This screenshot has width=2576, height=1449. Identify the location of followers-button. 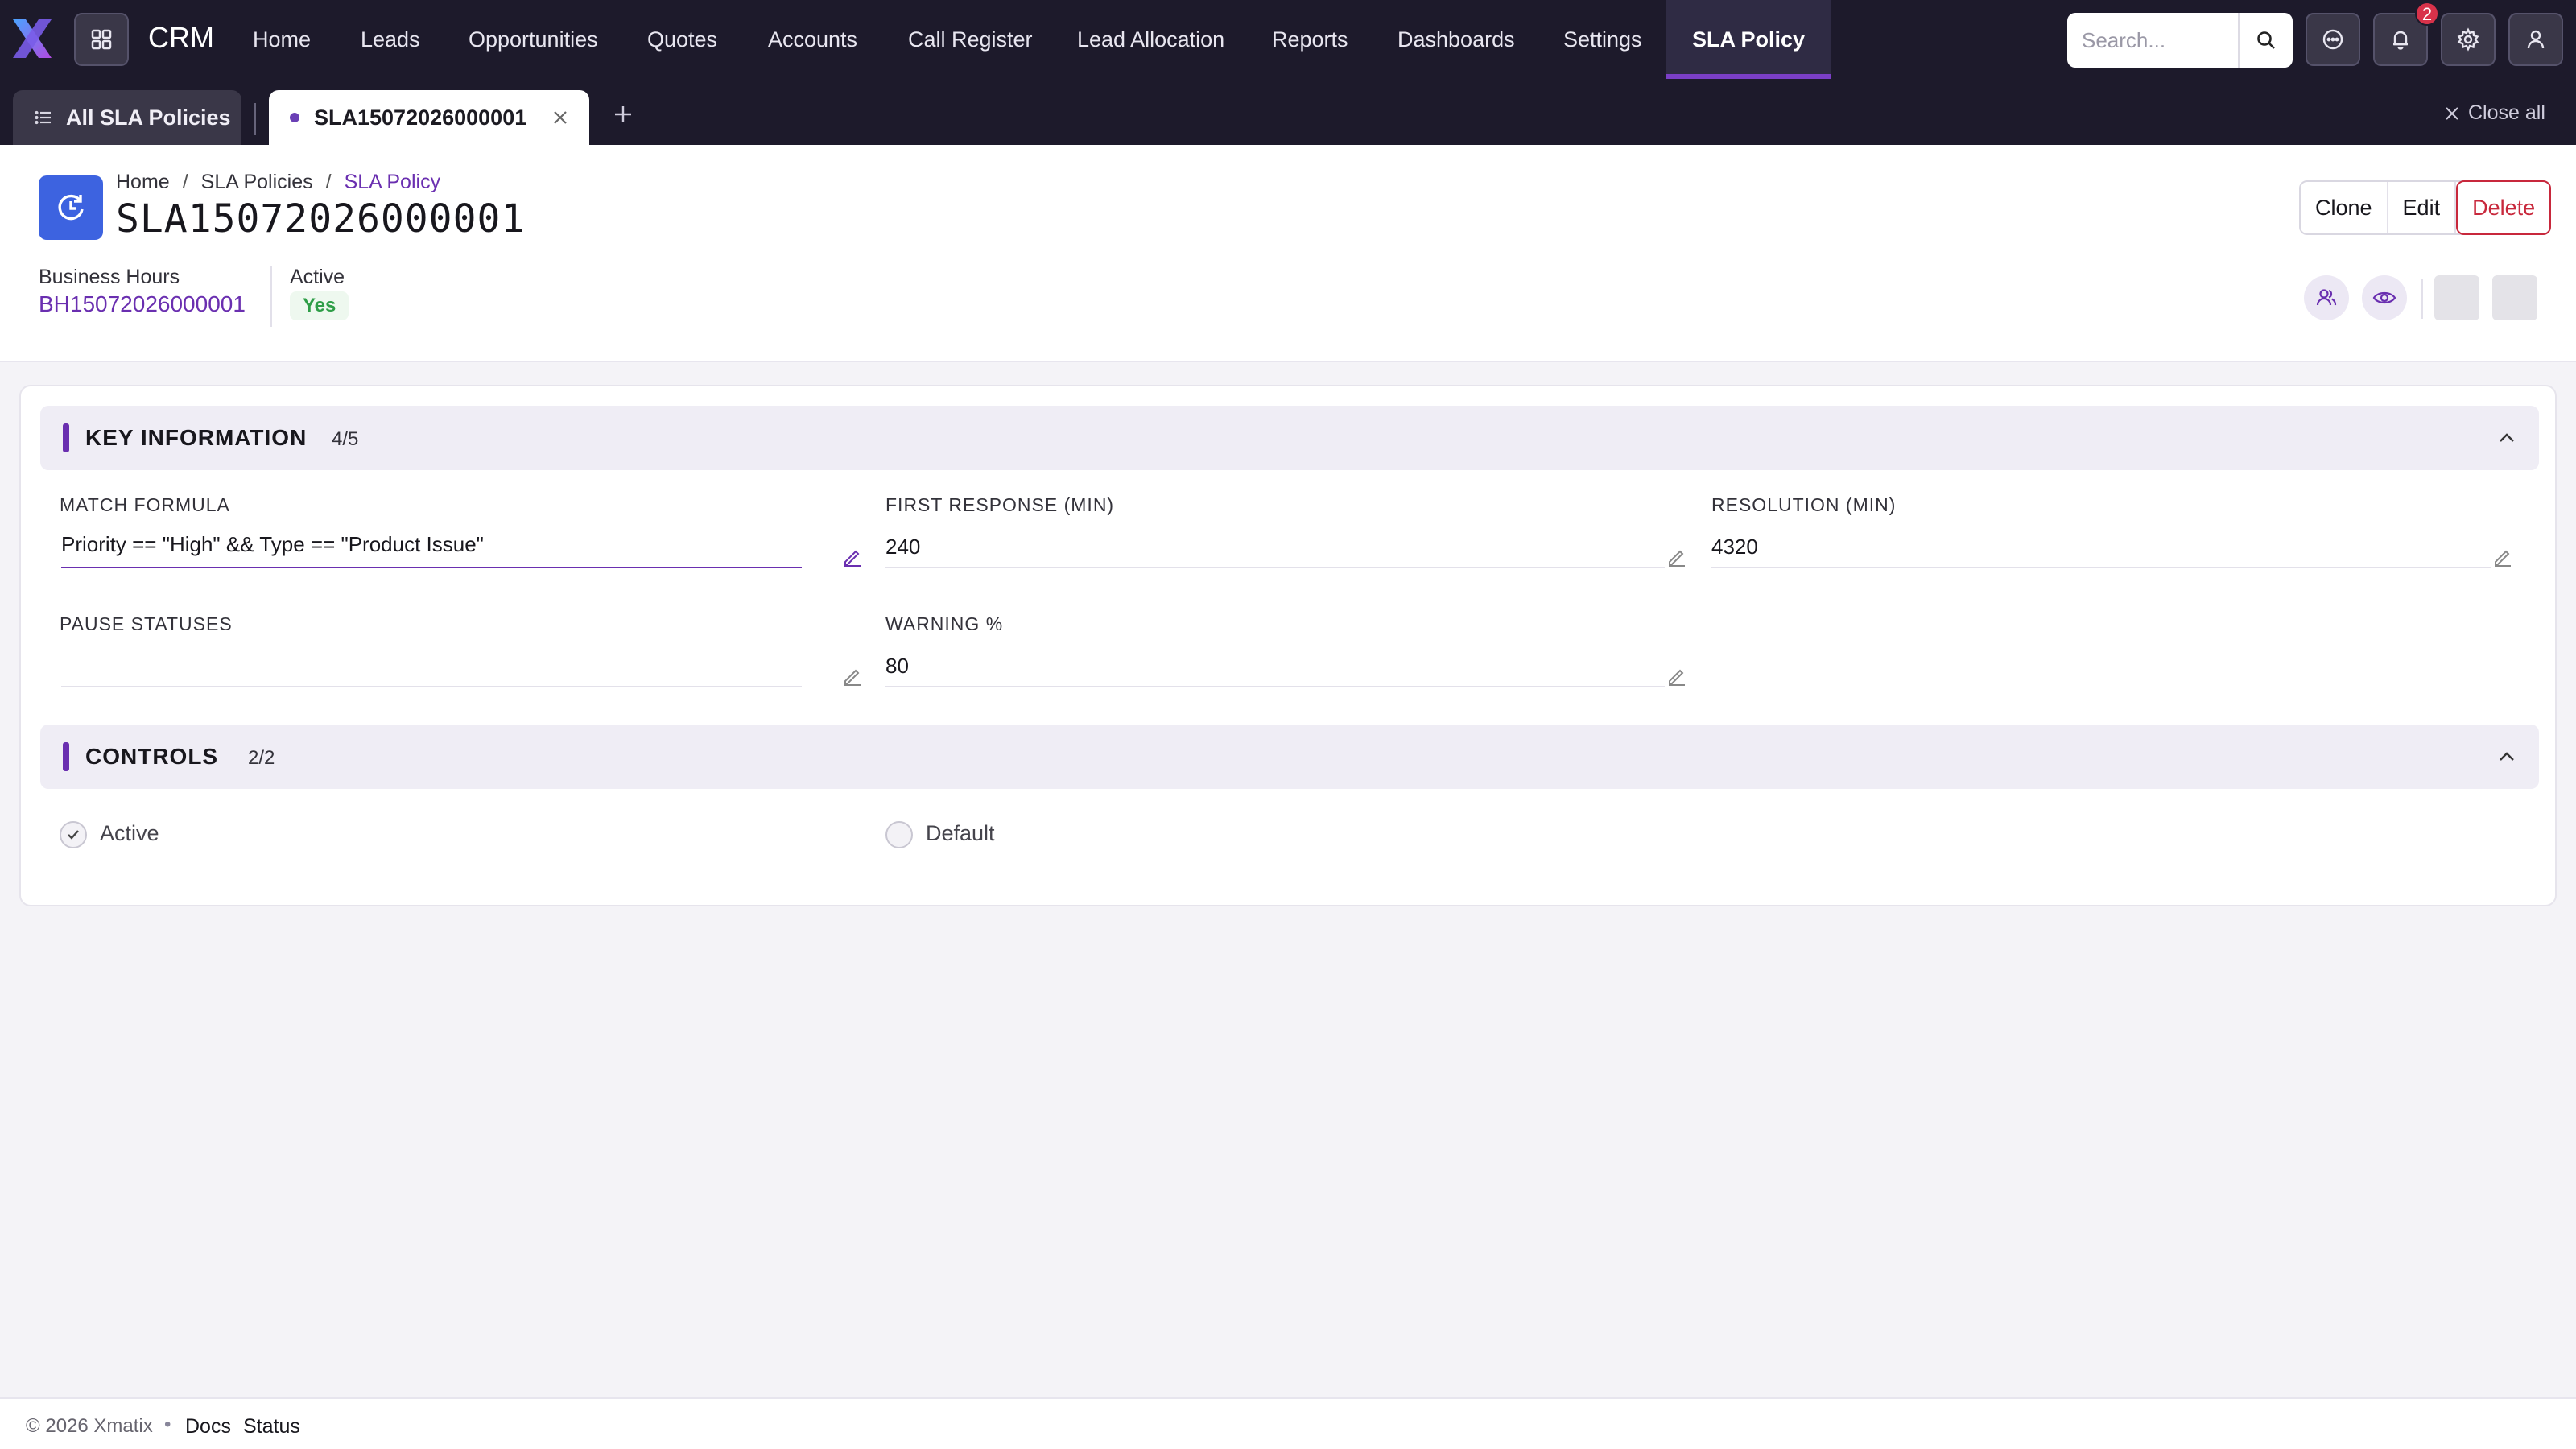
(2326, 297).